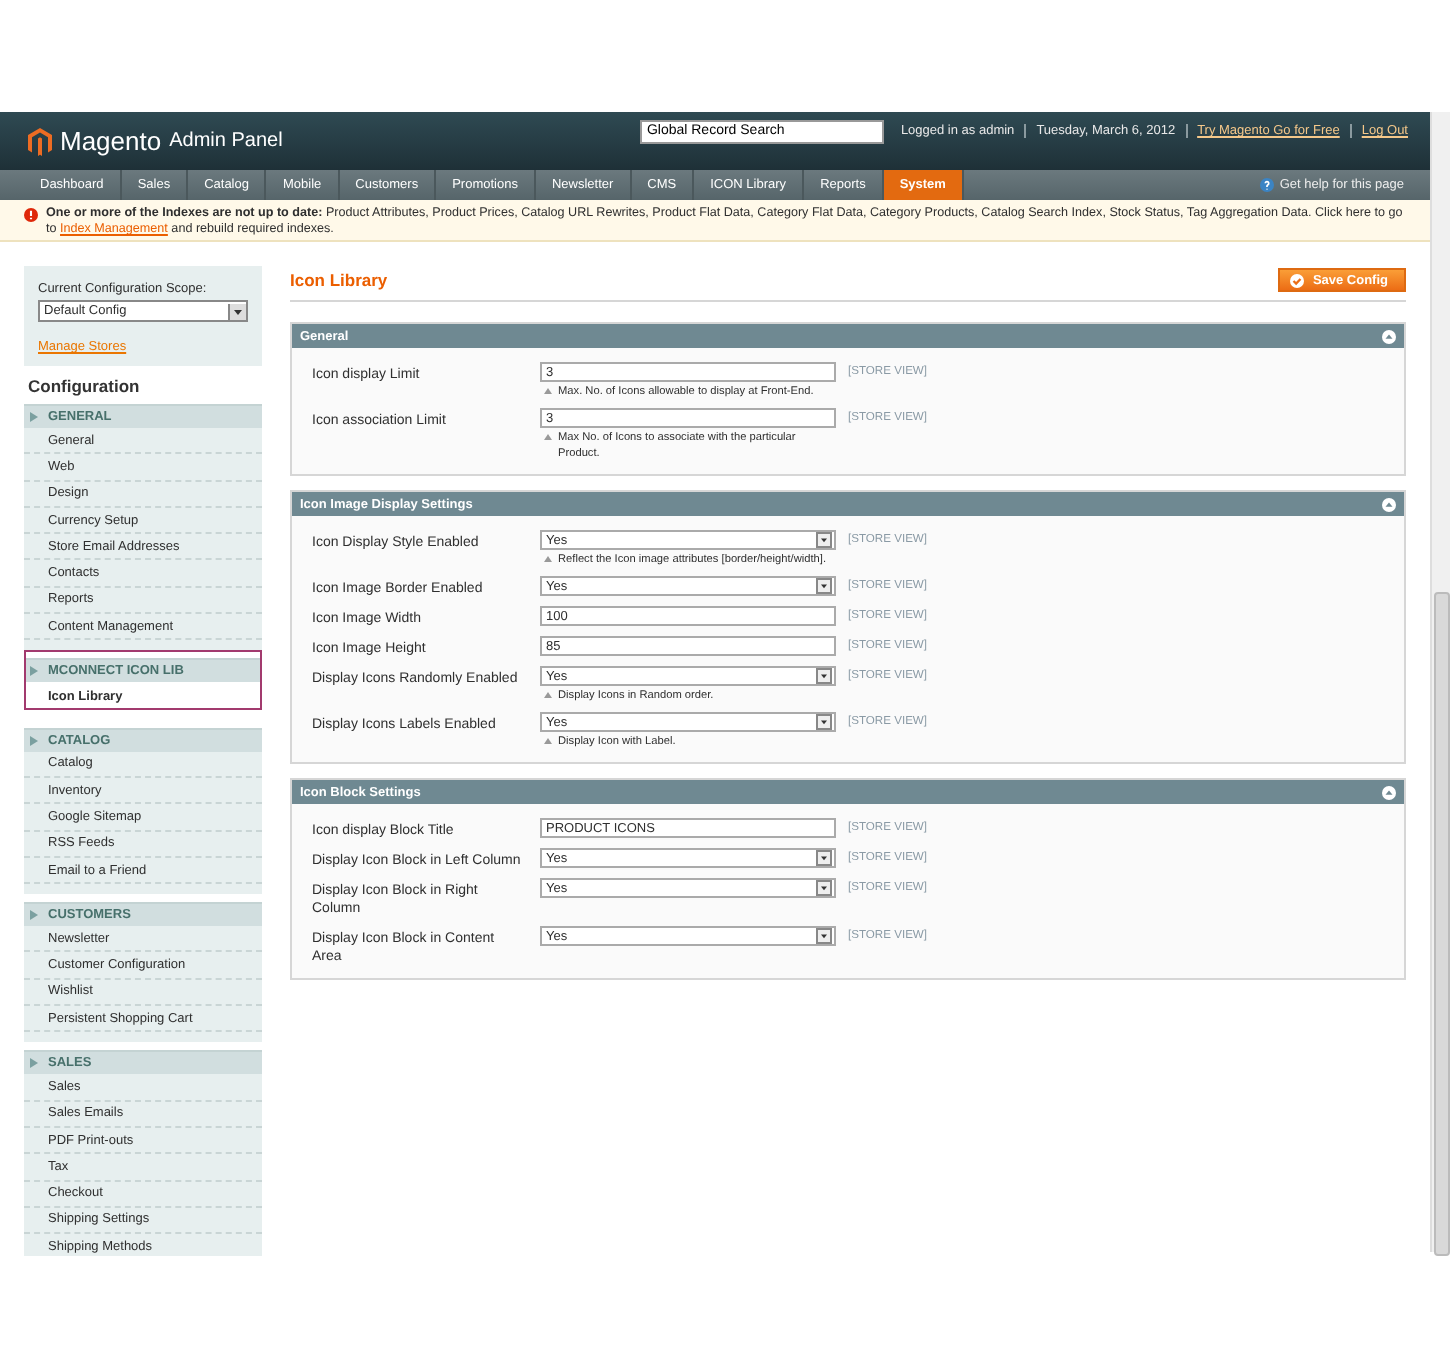  Describe the element at coordinates (1297, 280) in the screenshot. I see `check-icon` at that location.